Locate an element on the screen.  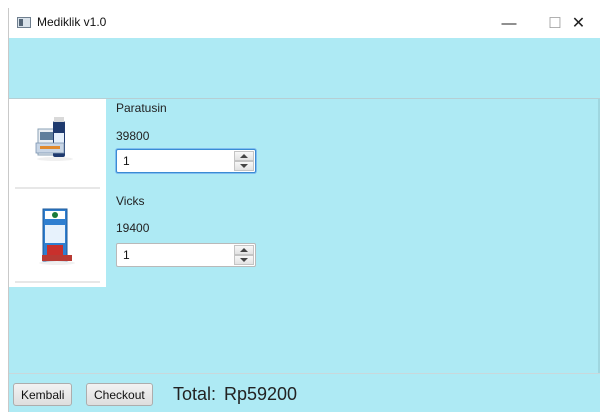
thumbnail-column is located at coordinates (57, 193).